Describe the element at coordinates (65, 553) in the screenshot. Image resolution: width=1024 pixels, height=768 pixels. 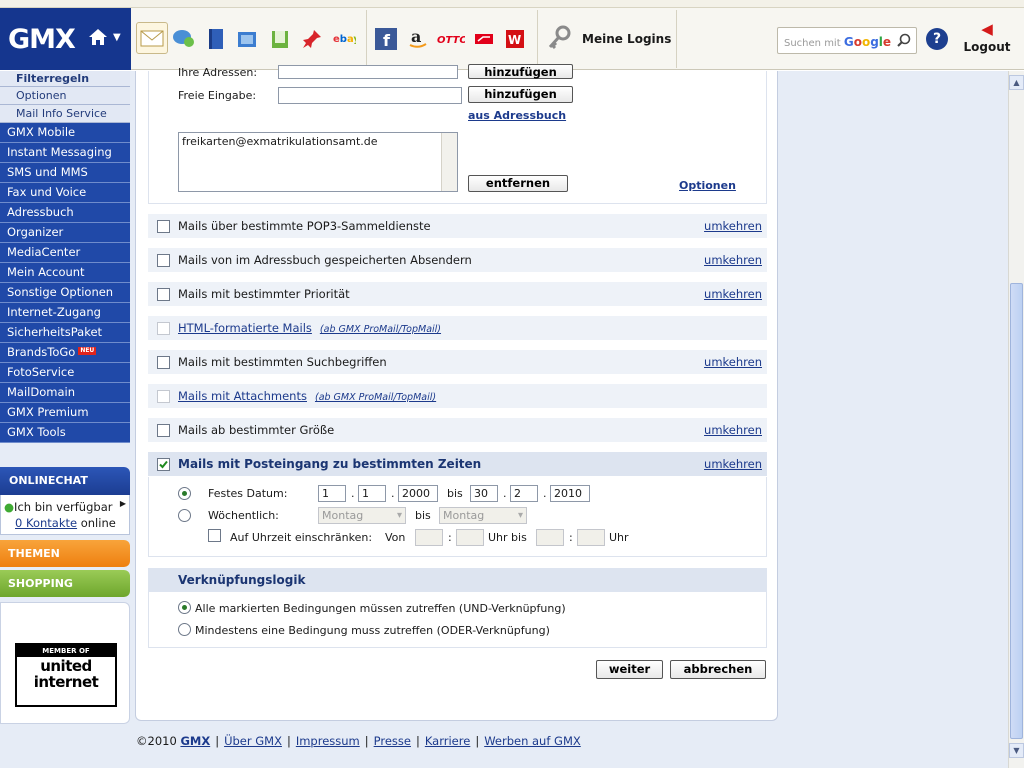
I see `themen-tab: THEMEN` at that location.